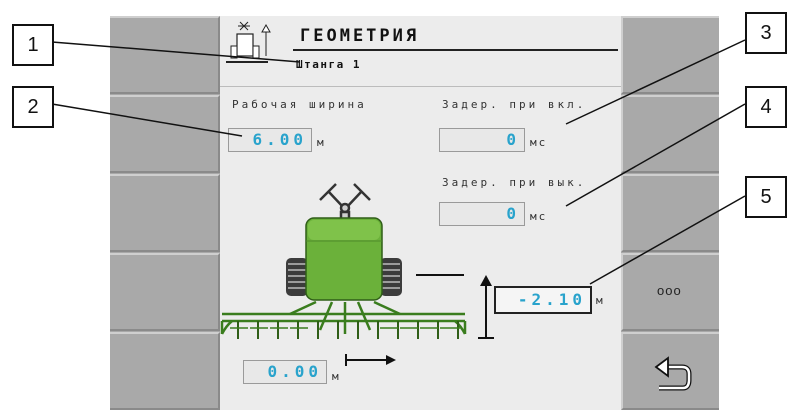  Describe the element at coordinates (766, 197) in the screenshot. I see `callout-5: 5` at that location.